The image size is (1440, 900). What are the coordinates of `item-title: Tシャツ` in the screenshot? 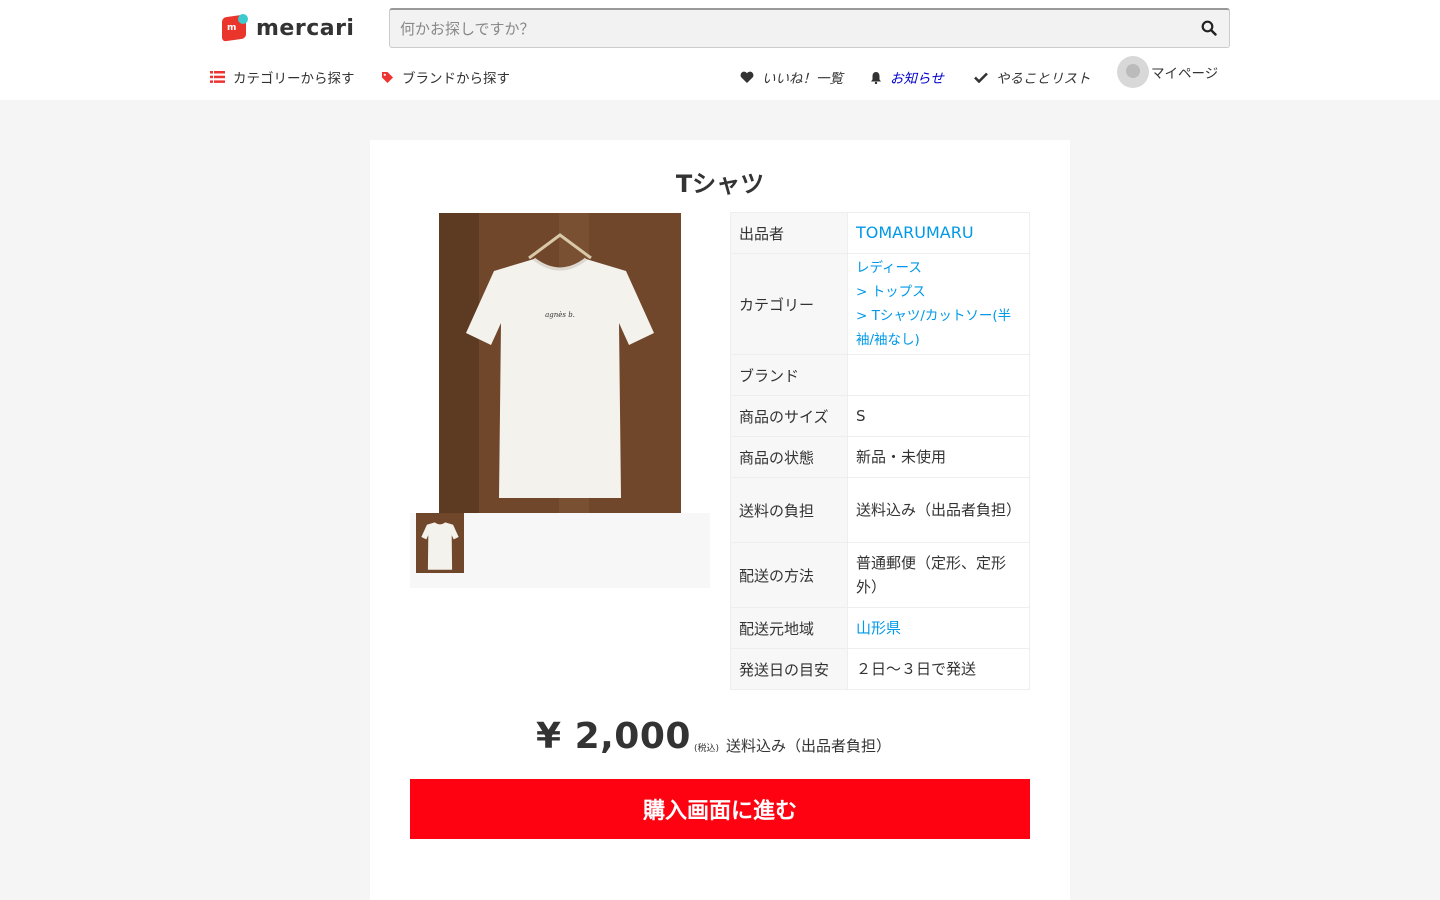 It's located at (720, 184).